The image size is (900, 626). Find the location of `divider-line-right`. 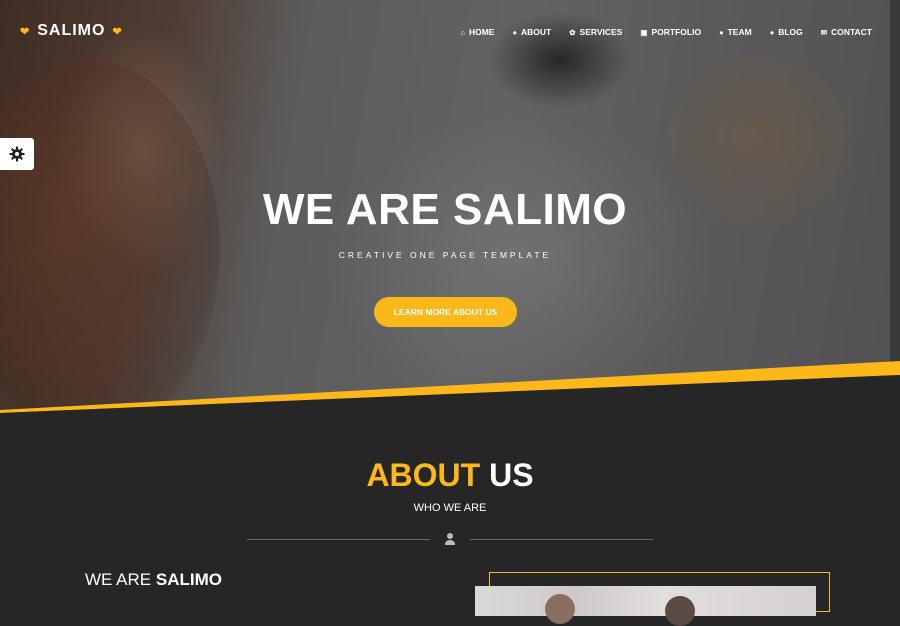

divider-line-right is located at coordinates (561, 539).